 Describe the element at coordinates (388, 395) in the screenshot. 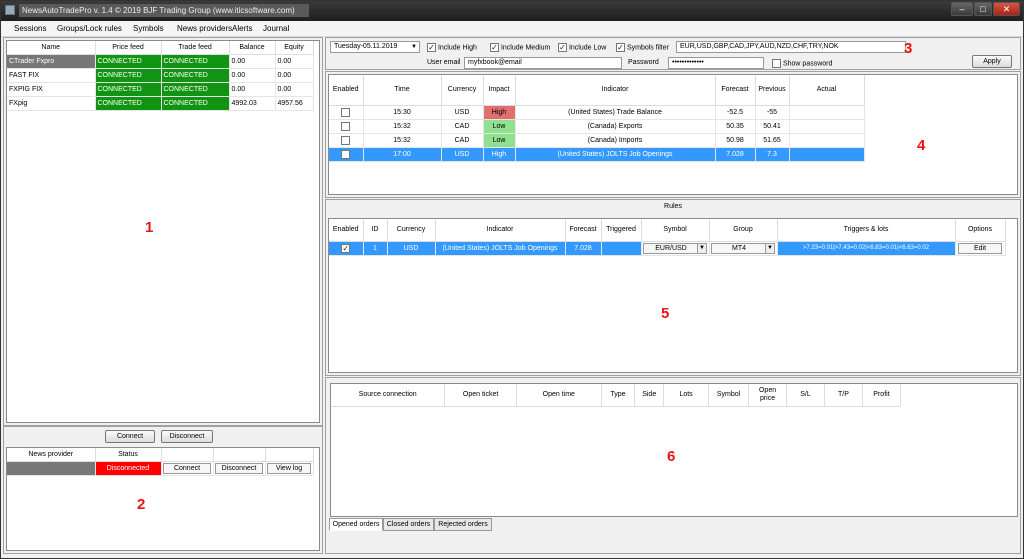

I see `col-source-connection: Source connection` at that location.